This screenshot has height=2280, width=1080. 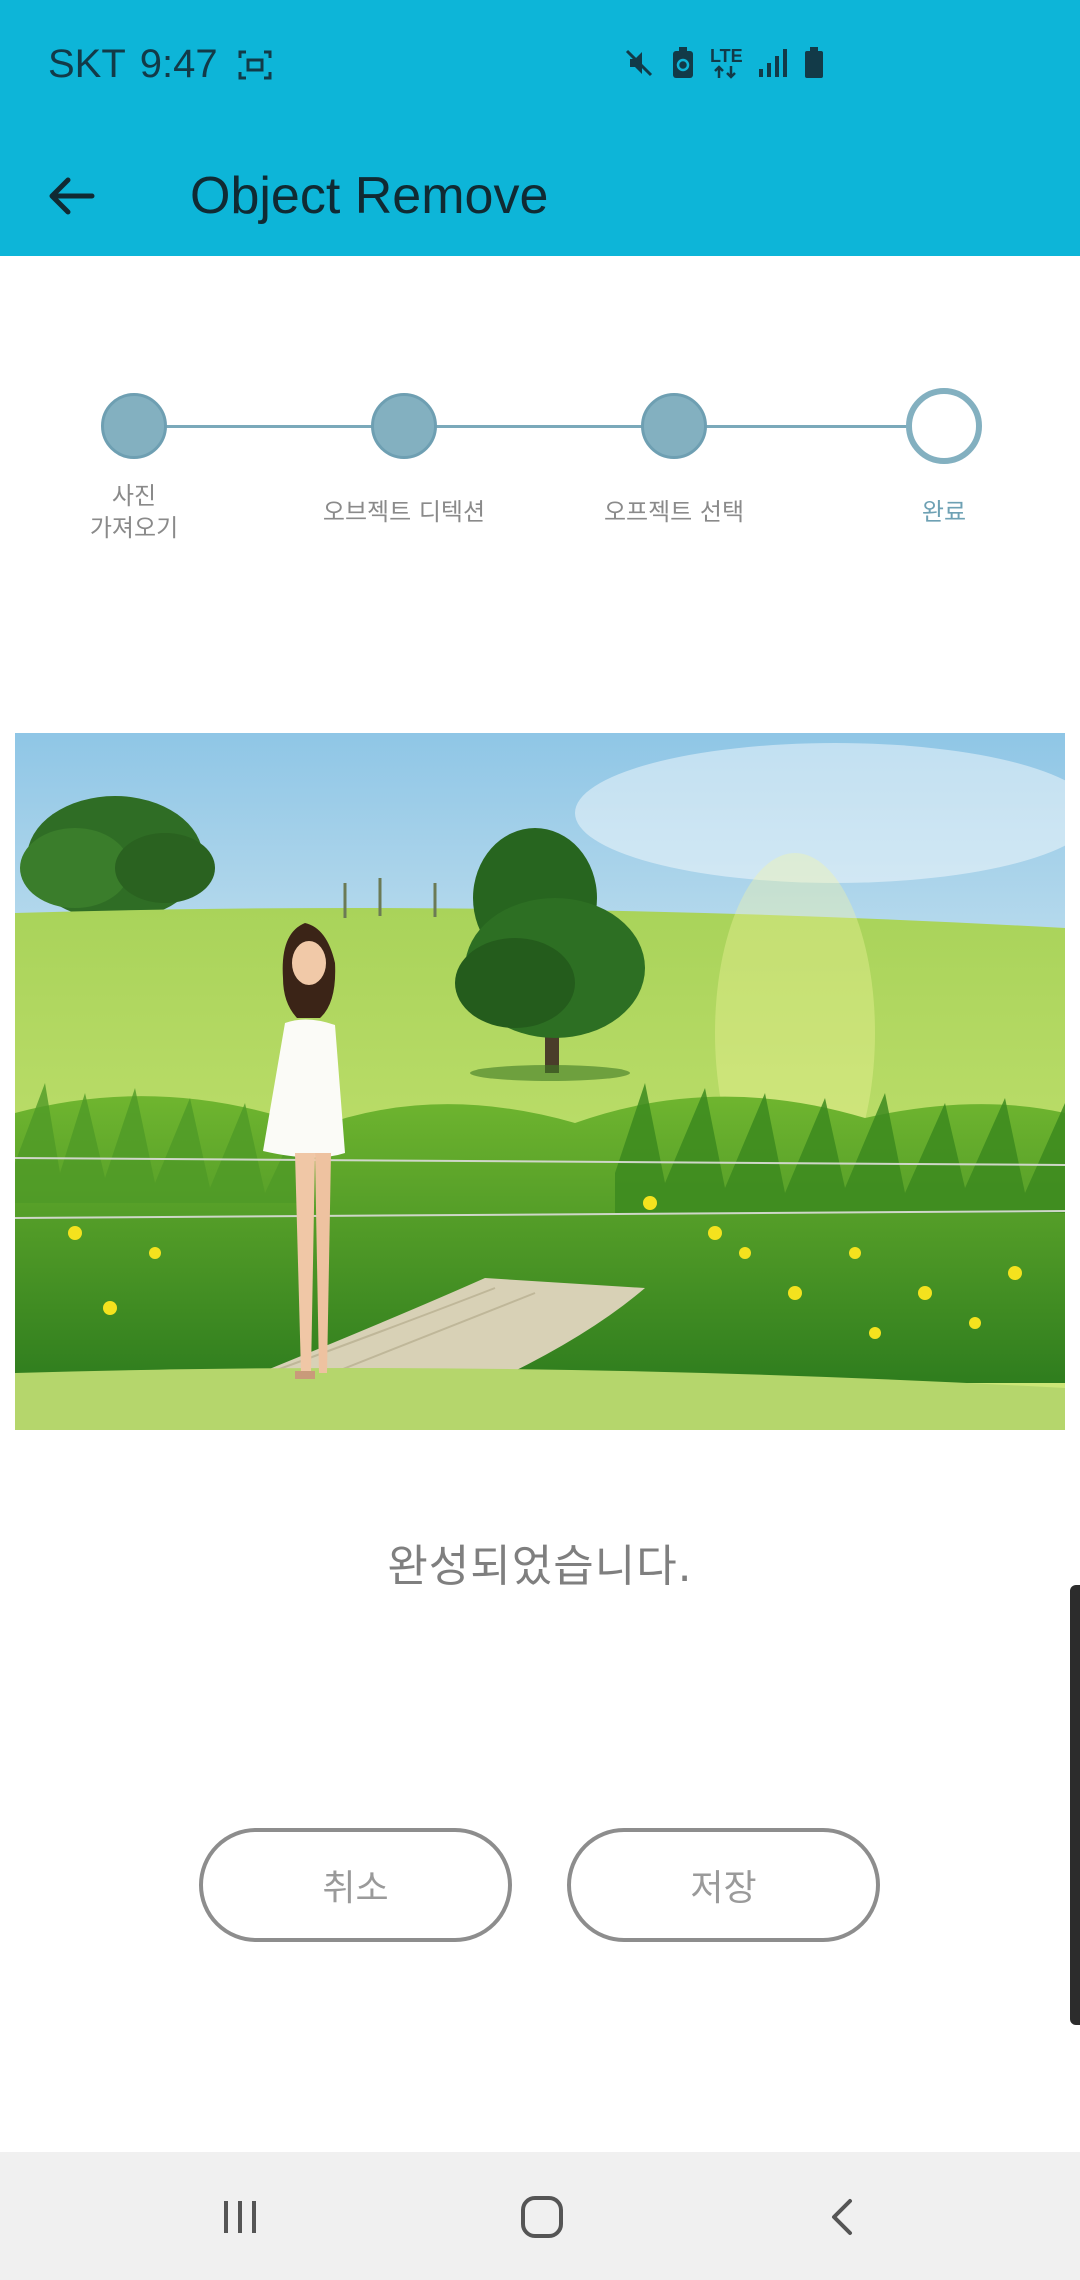 I want to click on back-icon, so click(x=842, y=2217).